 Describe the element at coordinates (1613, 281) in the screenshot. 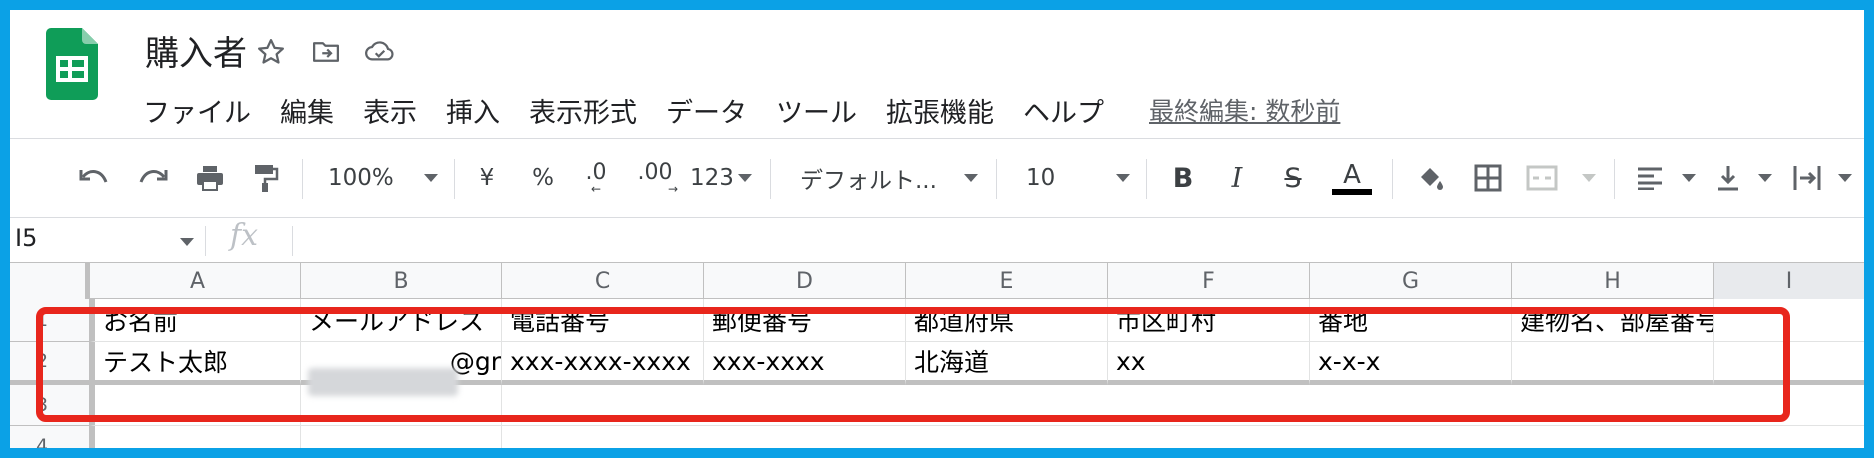

I see `column-header-h: H` at that location.